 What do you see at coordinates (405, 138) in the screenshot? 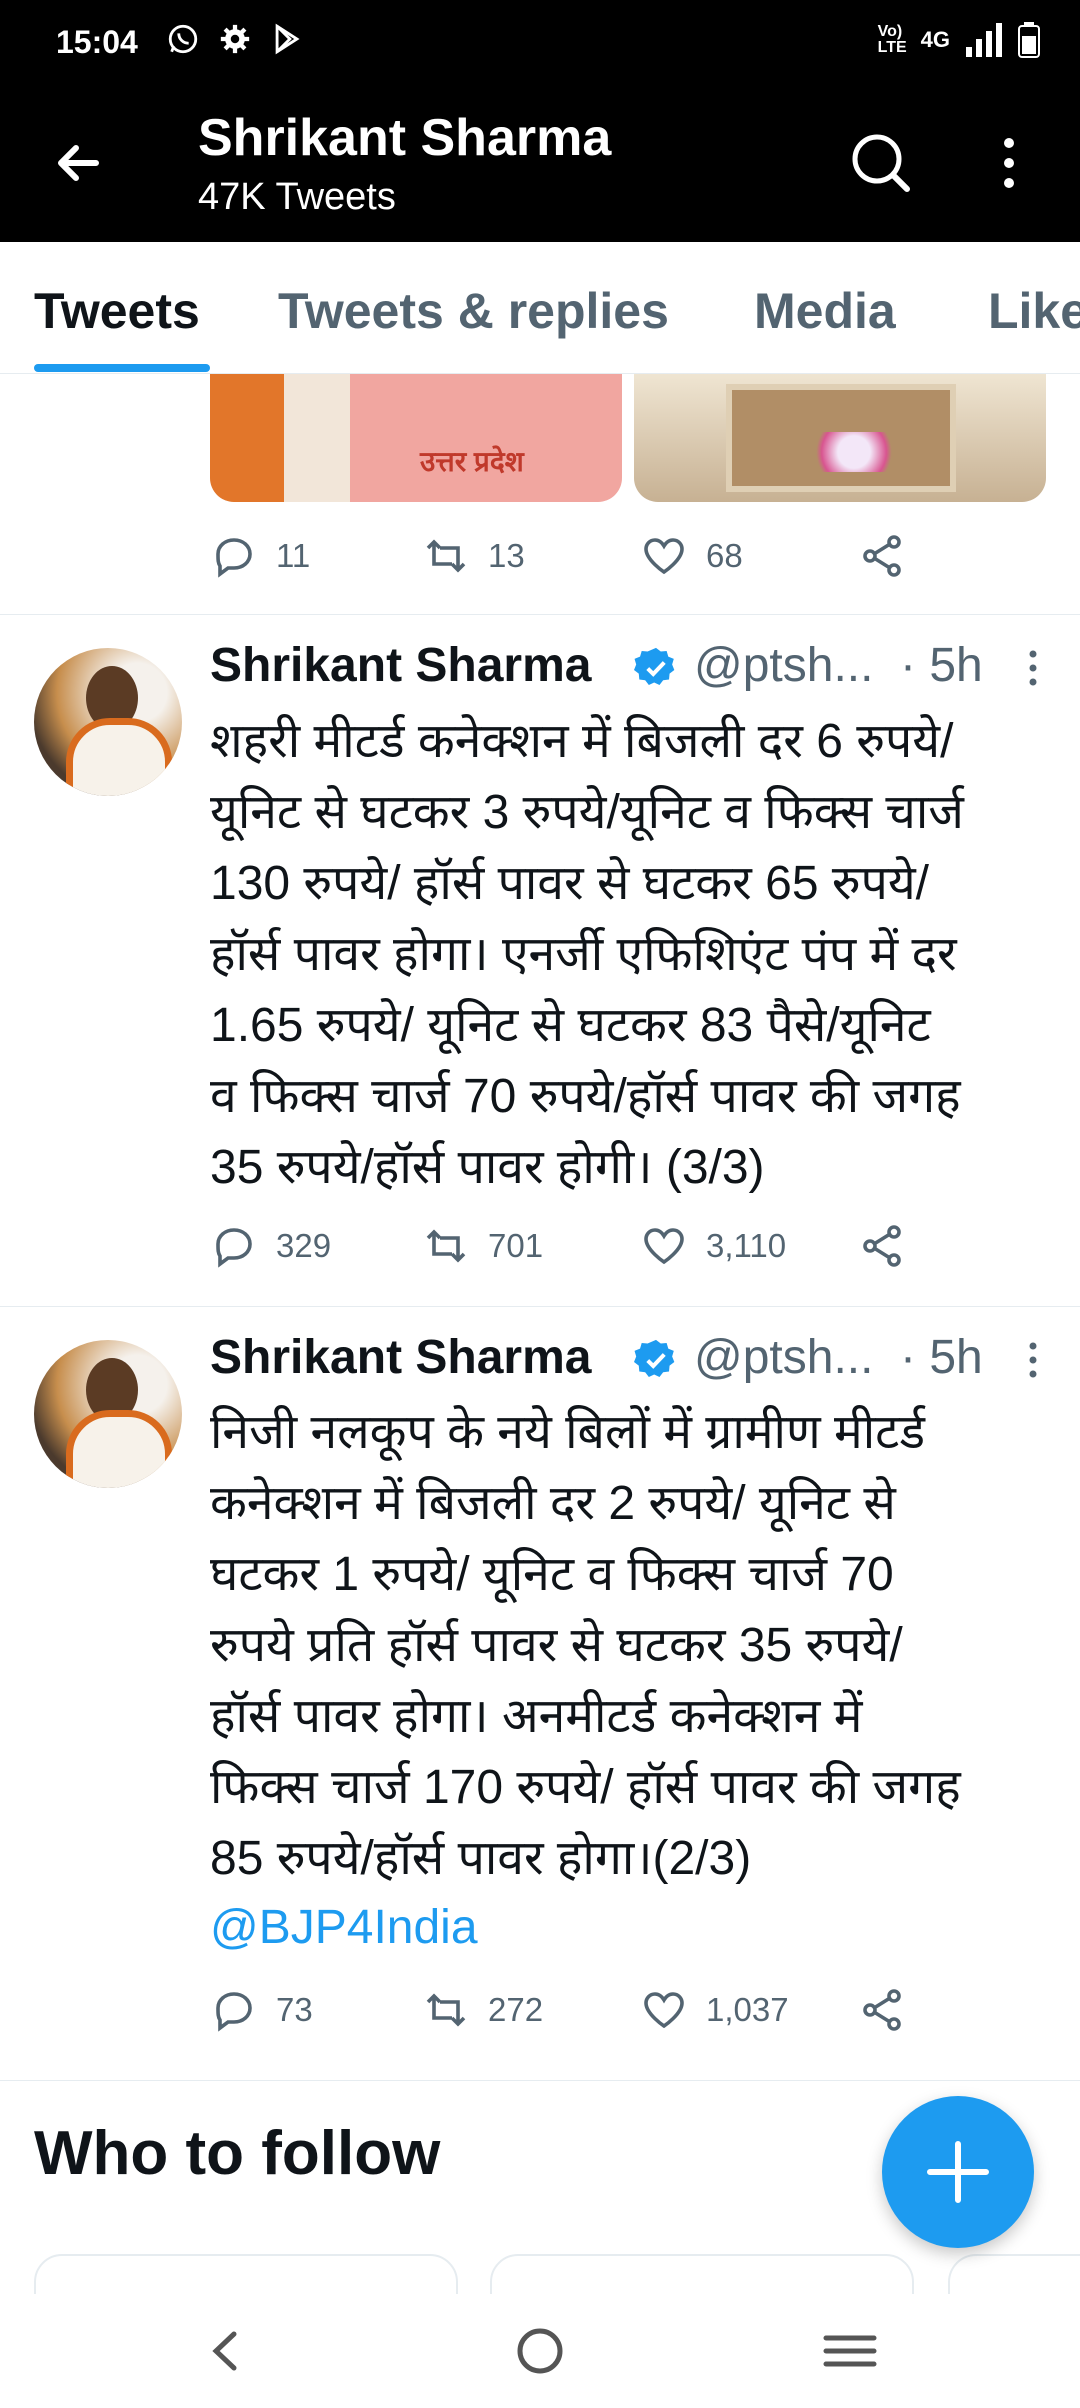
I see `profile-name: Shrikant Sharma` at bounding box center [405, 138].